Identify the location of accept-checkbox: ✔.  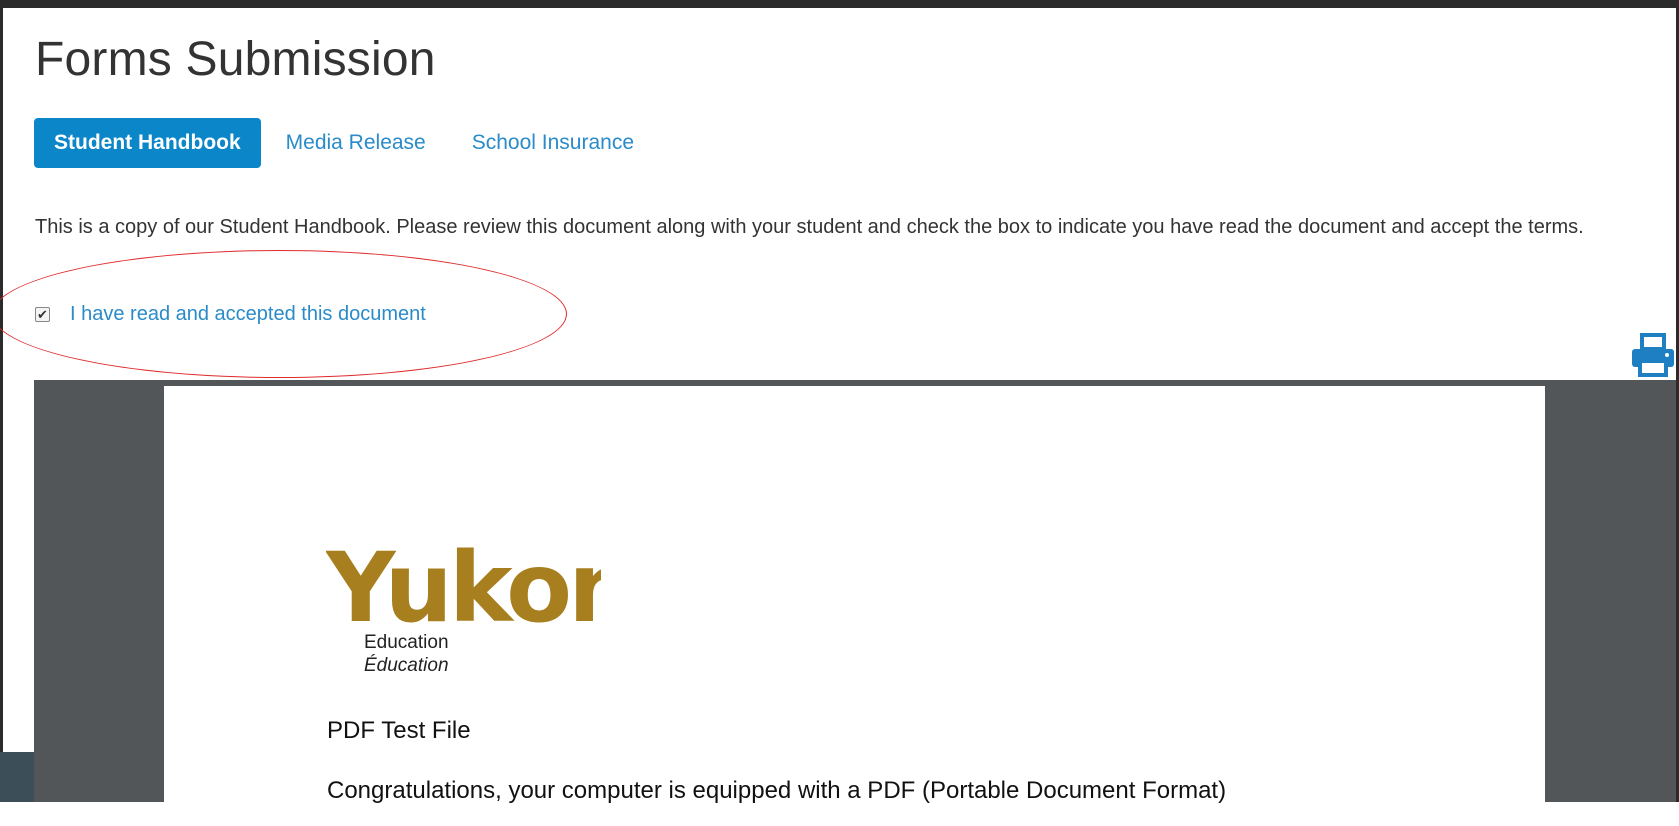
(42, 314).